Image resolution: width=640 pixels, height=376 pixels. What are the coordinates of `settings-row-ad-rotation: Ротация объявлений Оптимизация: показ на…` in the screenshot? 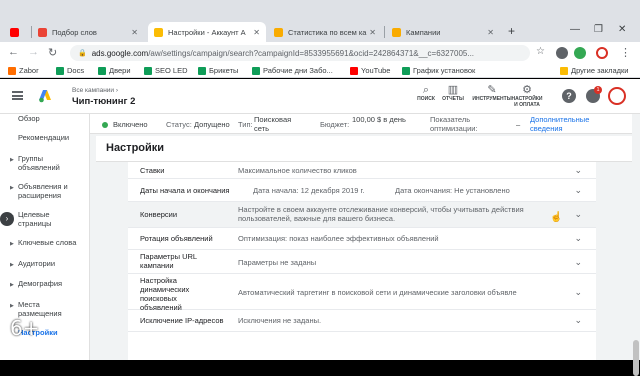 It's located at (362, 239).